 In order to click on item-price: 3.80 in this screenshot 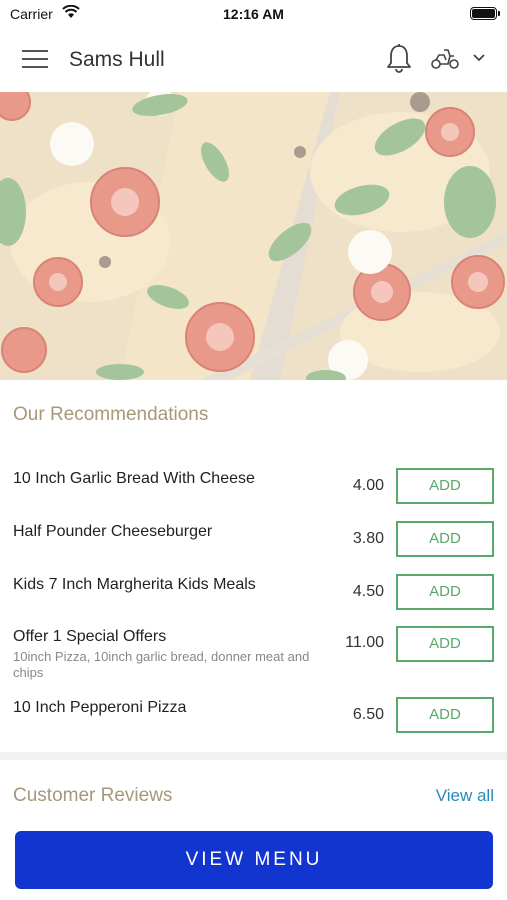, I will do `click(368, 538)`.